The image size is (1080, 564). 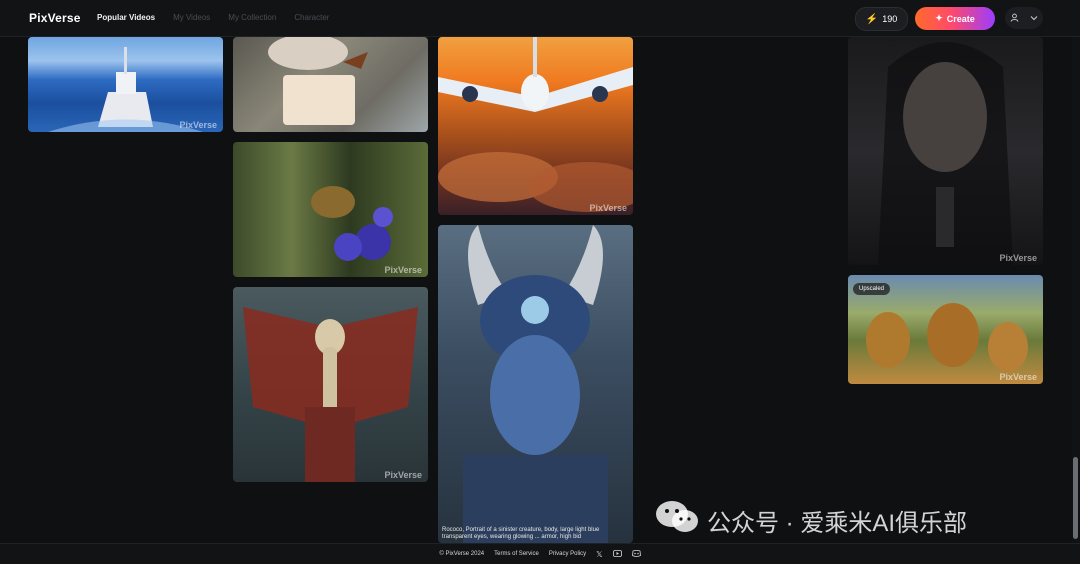 What do you see at coordinates (352, 223) in the screenshot?
I see `bee-flower-illustration` at bounding box center [352, 223].